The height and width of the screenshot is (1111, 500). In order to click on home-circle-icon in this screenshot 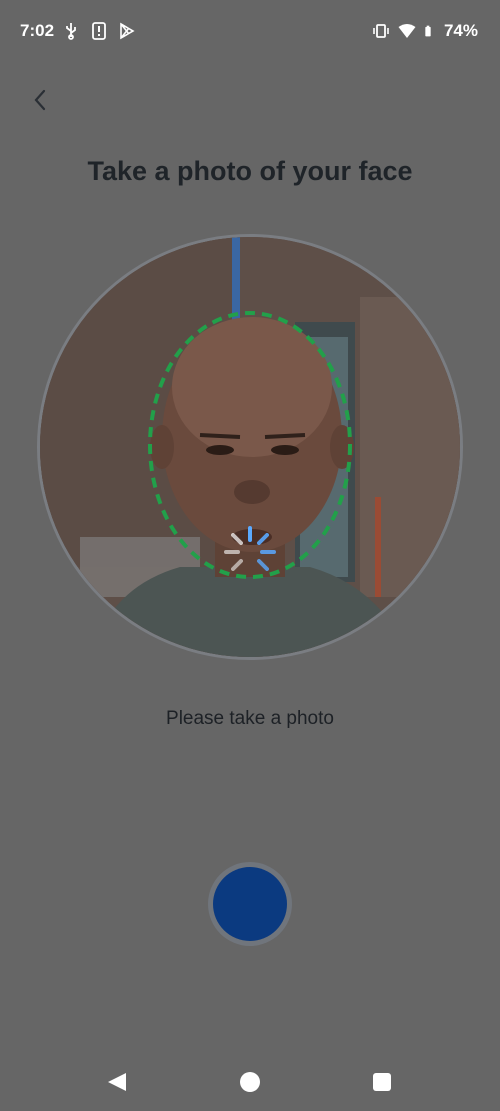, I will do `click(250, 1082)`.